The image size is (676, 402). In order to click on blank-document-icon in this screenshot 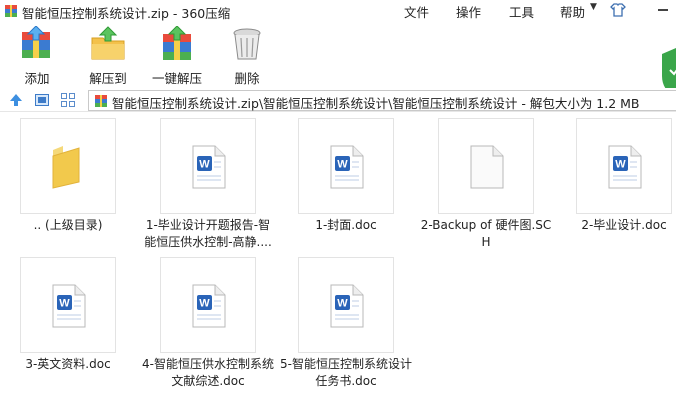, I will do `click(487, 167)`.